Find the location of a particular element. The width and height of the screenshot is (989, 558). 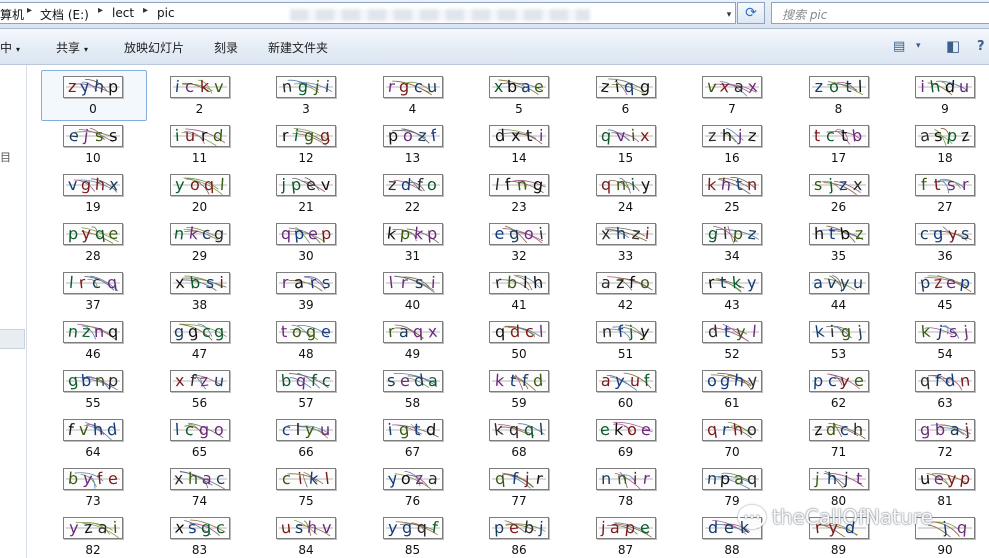

file-item: q f d n 63 is located at coordinates (942, 386).